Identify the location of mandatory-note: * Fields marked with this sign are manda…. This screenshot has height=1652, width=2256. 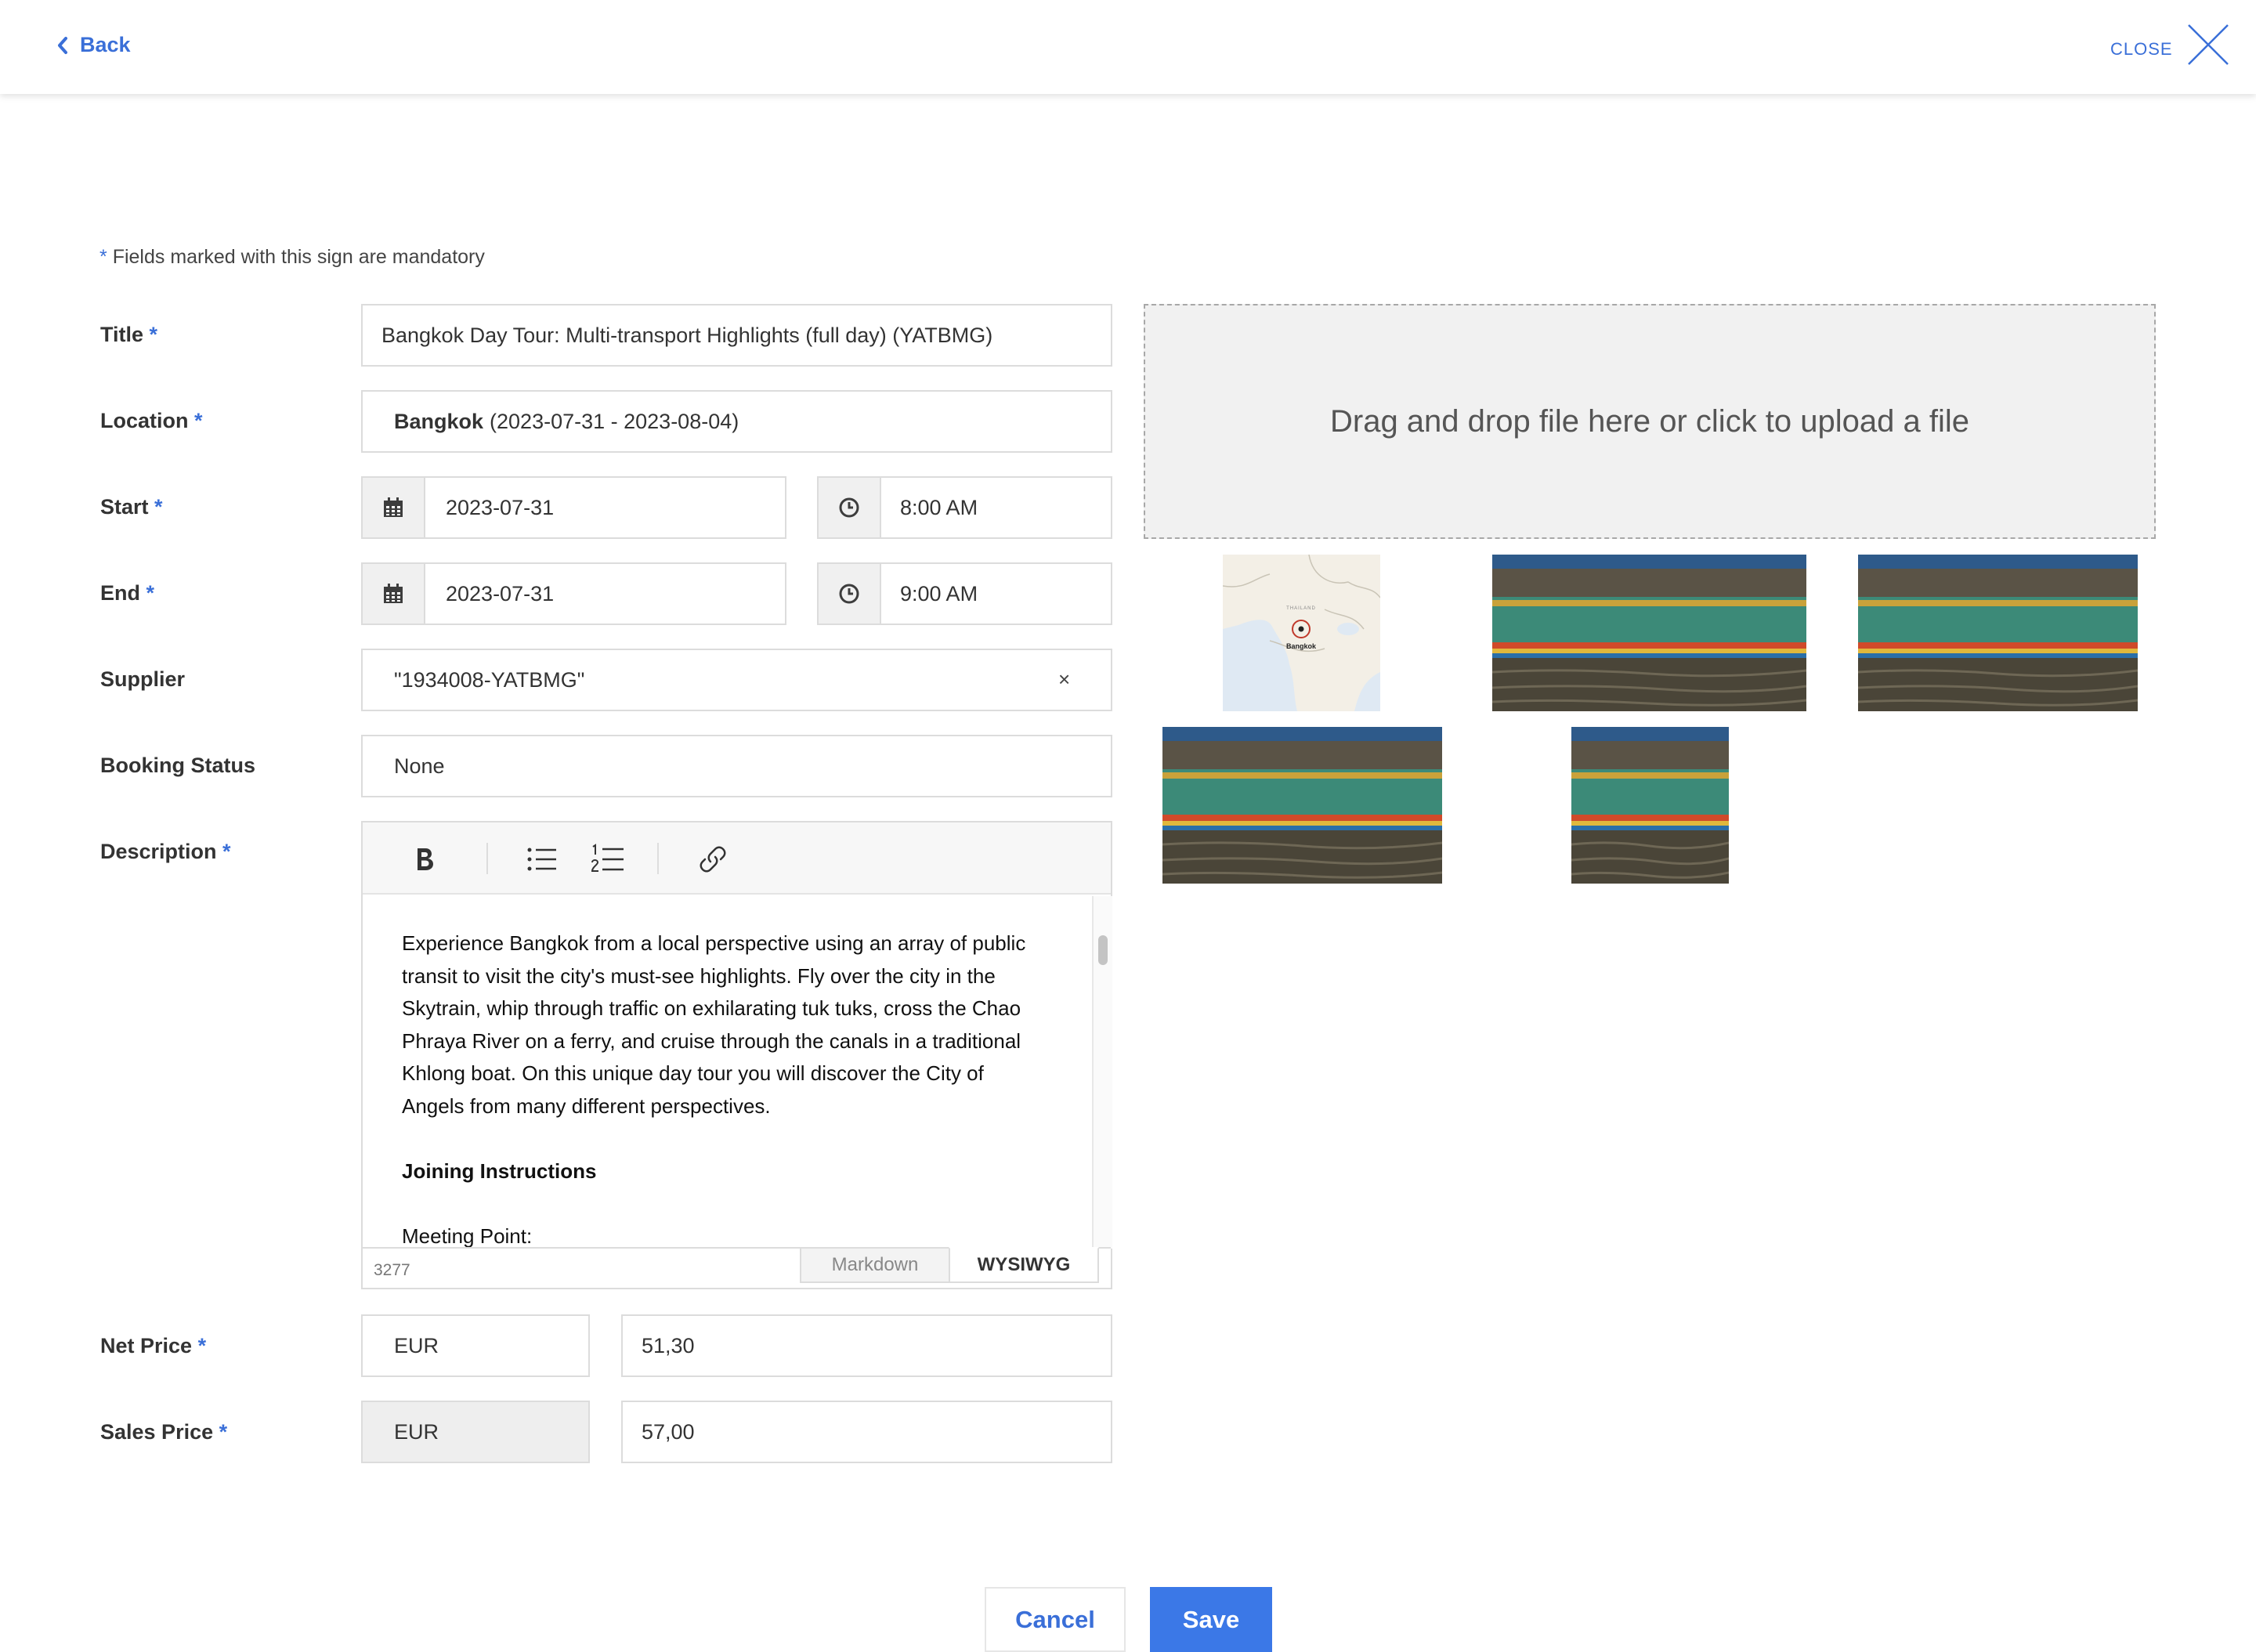
(292, 257).